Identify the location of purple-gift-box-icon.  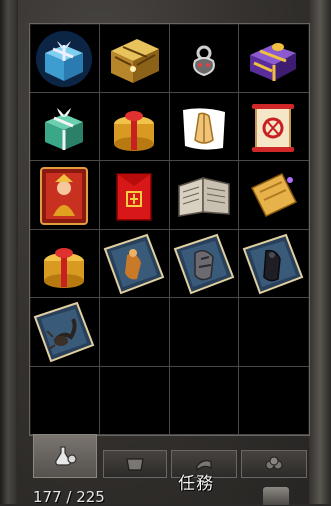
(273, 62).